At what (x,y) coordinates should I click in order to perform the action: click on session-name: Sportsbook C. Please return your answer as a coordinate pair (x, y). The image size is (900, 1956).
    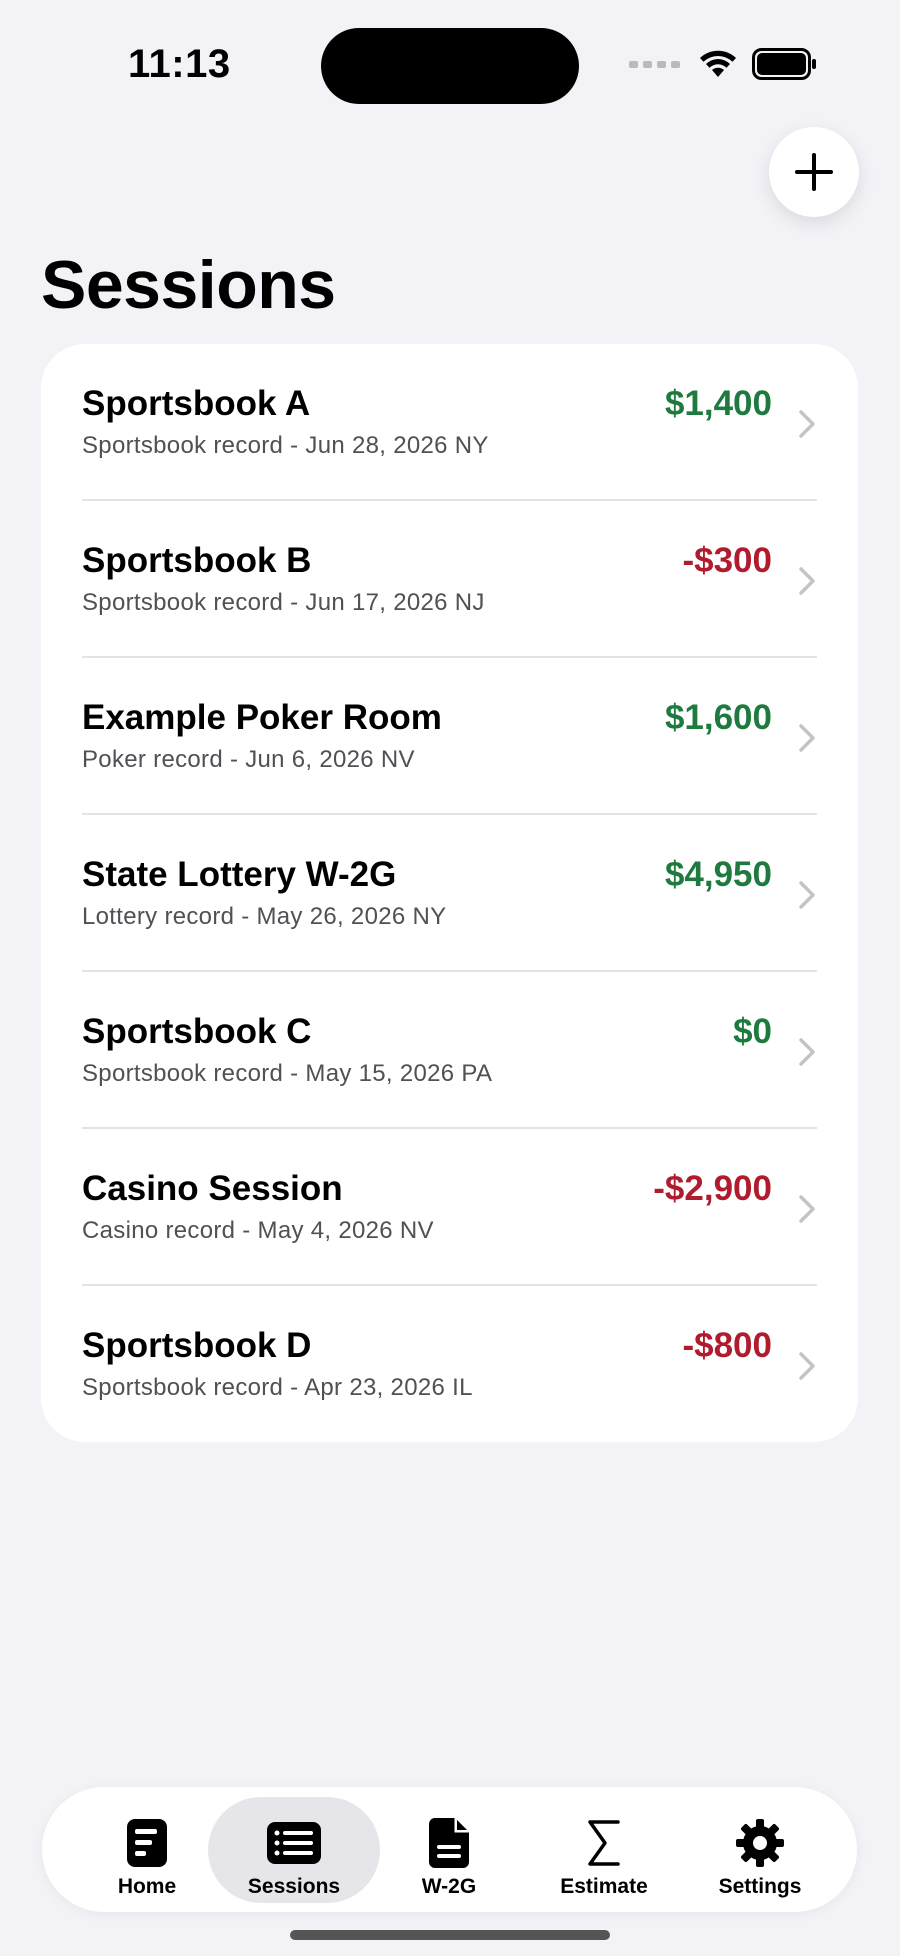
    Looking at the image, I should click on (197, 1031).